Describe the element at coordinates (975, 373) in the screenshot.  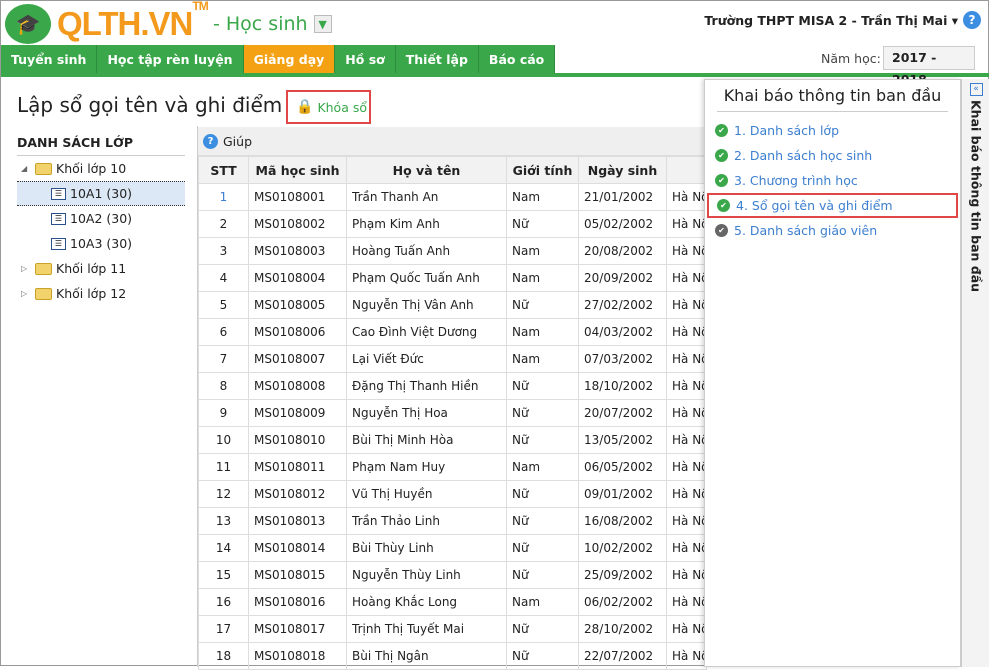
I see `setup-panel-tab: « Khai báo thông tin ban đầu` at that location.